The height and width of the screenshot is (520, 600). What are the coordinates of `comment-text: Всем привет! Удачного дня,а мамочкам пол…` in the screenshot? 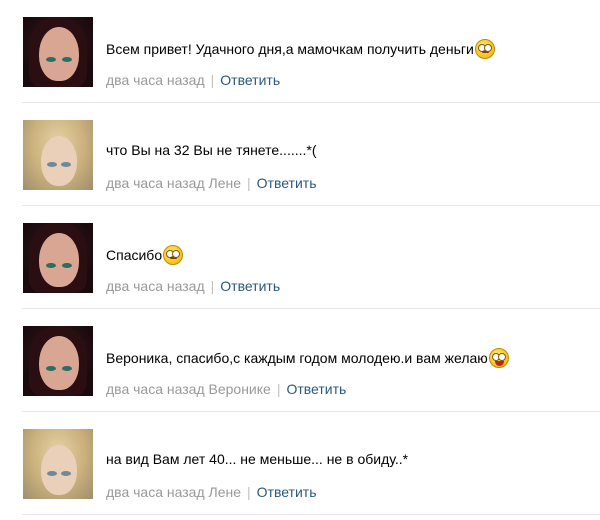 It's located at (290, 49).